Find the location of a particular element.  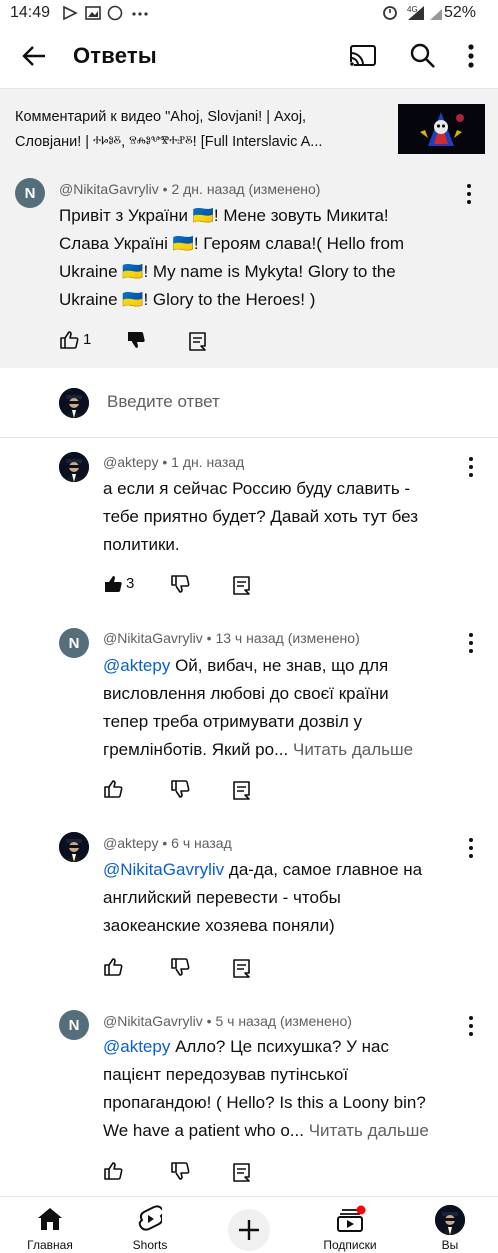

reply-line: политики. is located at coordinates (141, 544).